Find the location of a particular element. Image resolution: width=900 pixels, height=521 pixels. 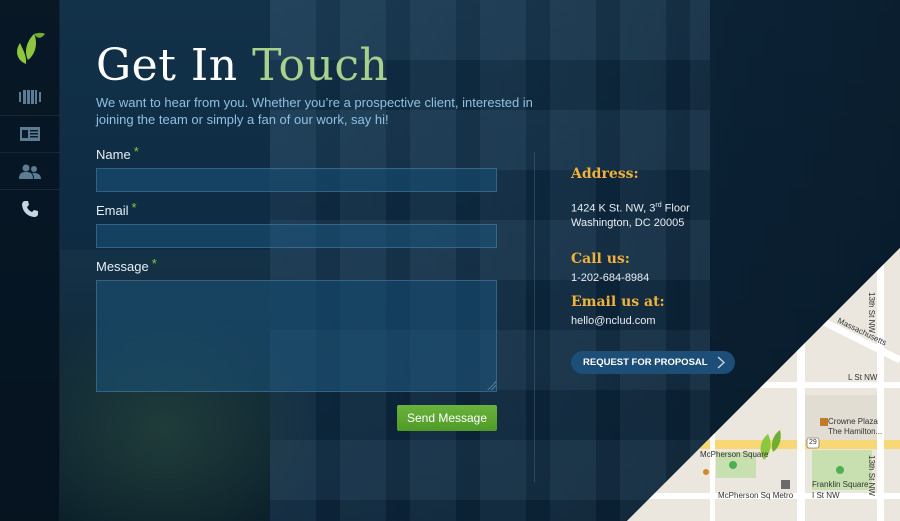

textarea-resize-handle is located at coordinates (491, 385).